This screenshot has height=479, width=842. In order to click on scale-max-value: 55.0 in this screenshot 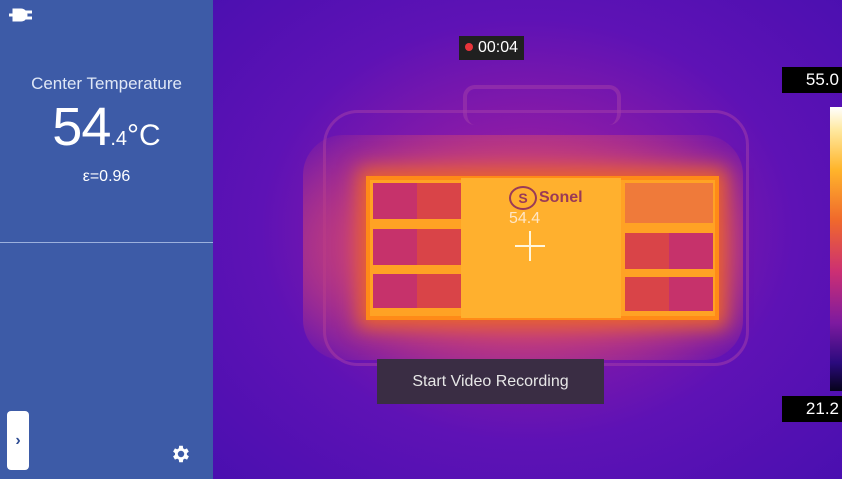, I will do `click(812, 80)`.